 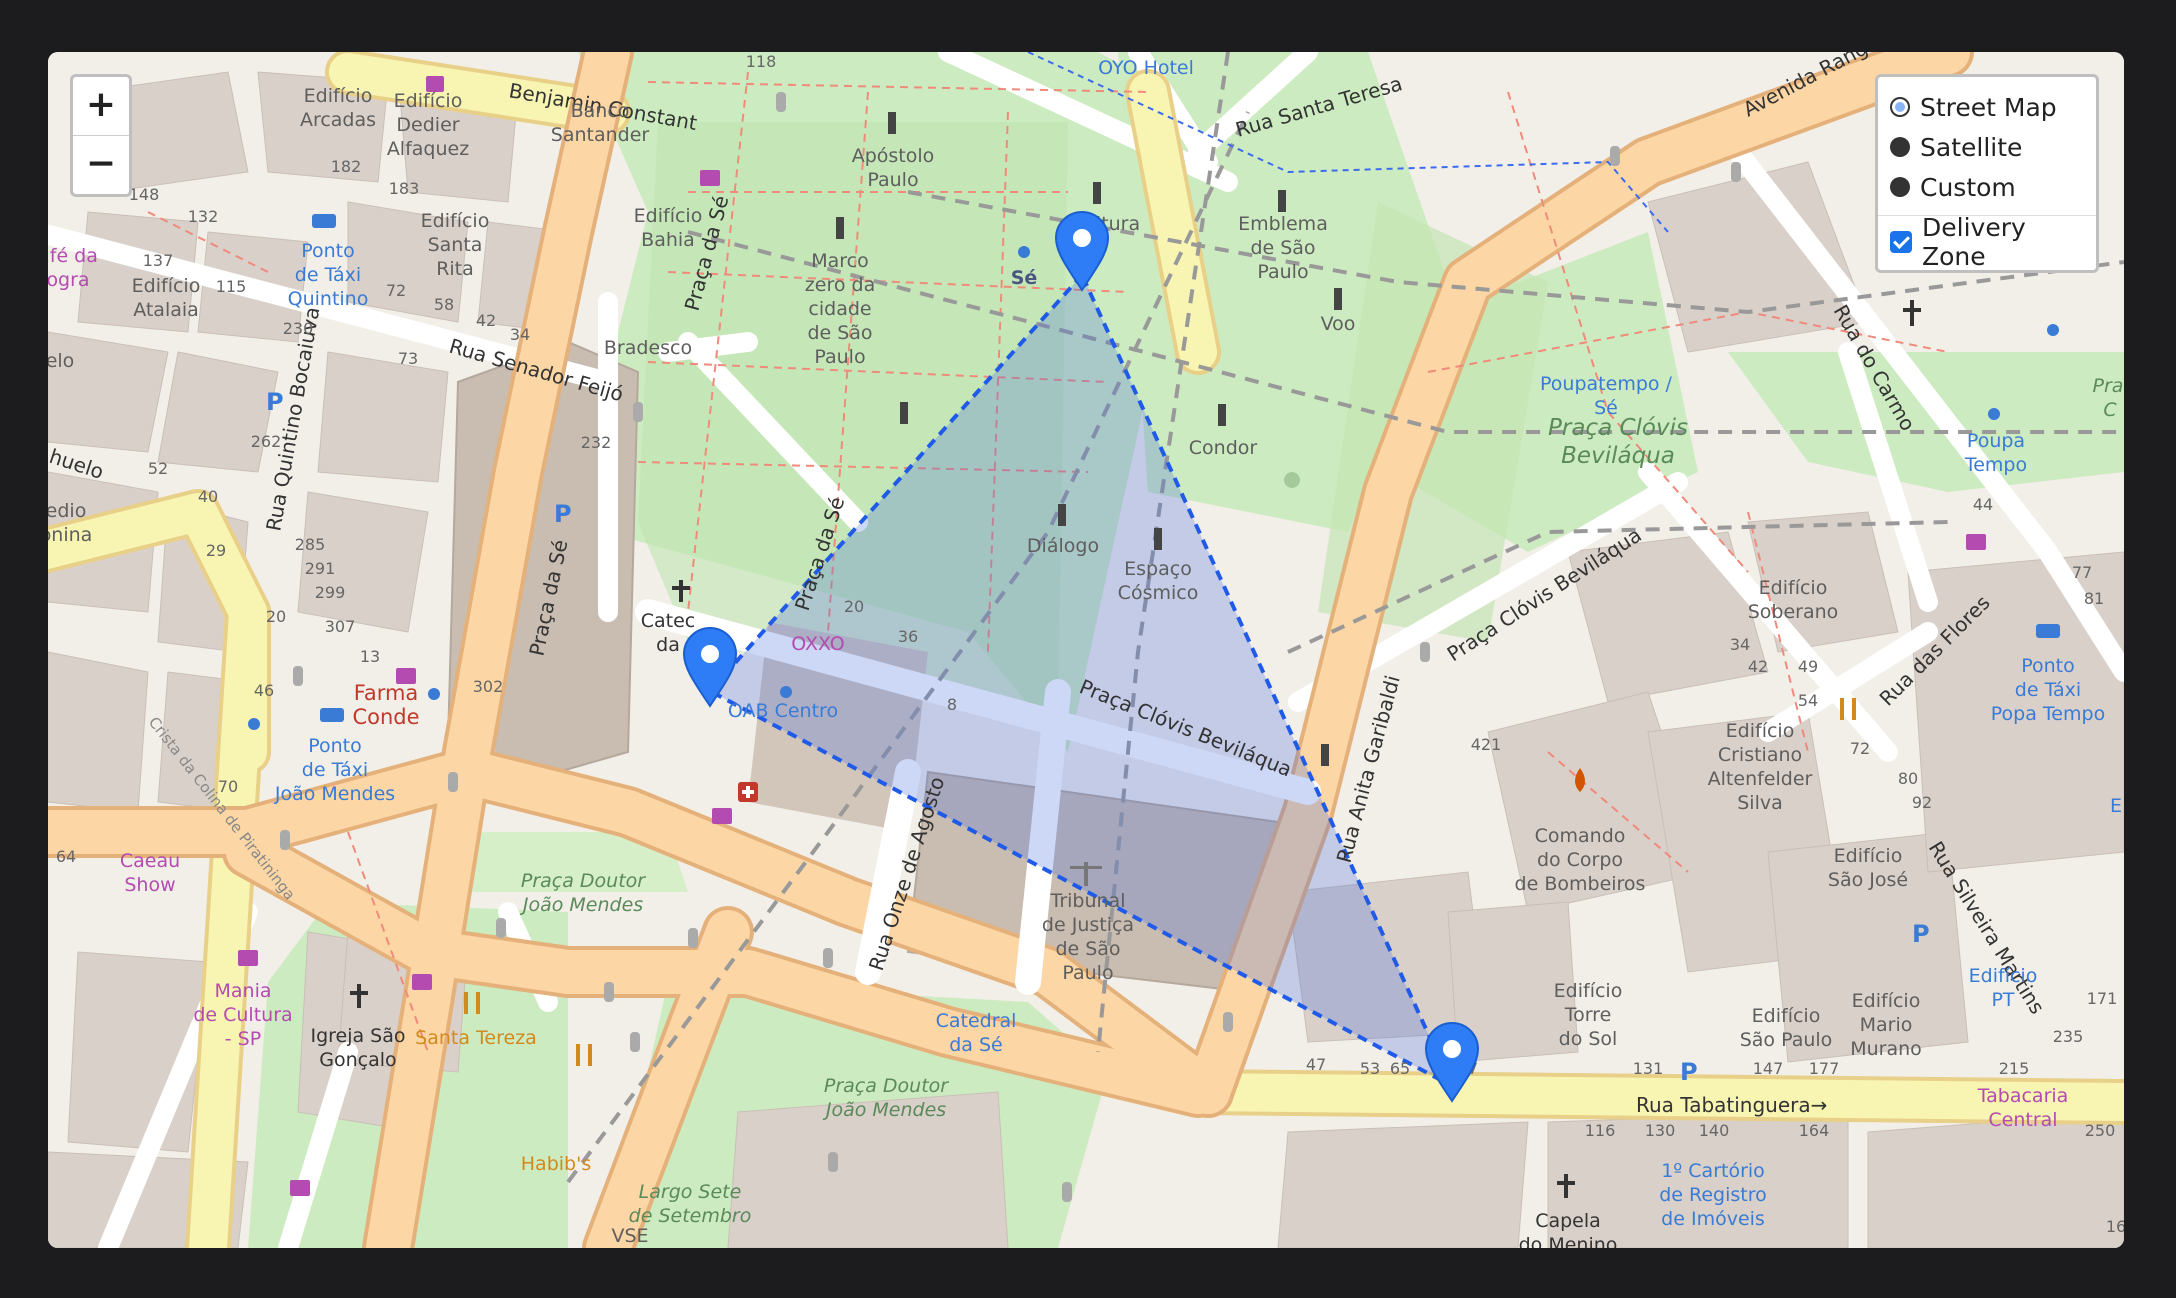 I want to click on overlay-option-delivery-zone: Delivery Zone, so click(x=1987, y=242).